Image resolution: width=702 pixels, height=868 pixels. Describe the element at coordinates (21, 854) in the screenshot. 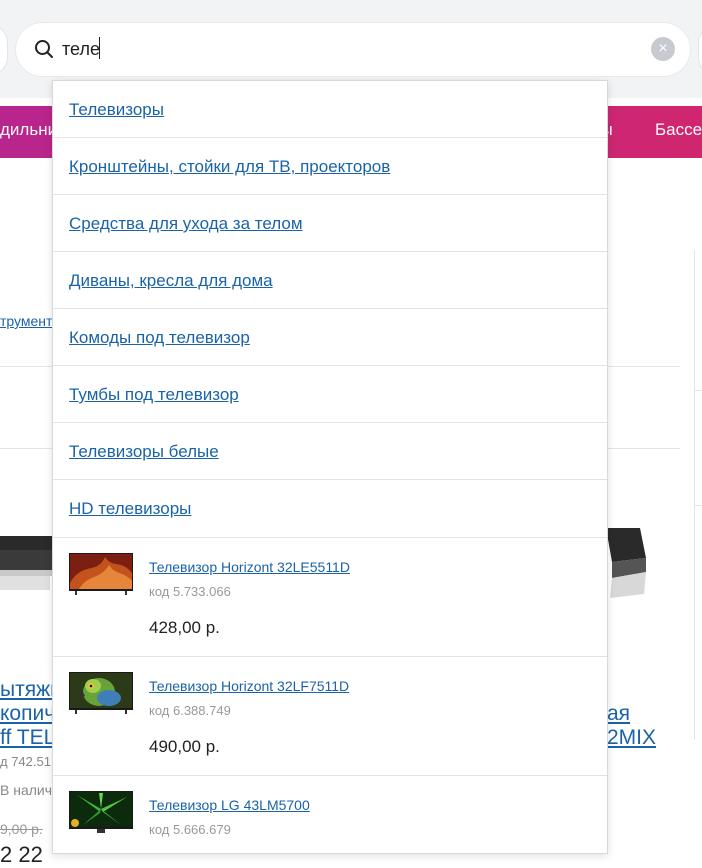

I see `product-price: 2 22` at that location.